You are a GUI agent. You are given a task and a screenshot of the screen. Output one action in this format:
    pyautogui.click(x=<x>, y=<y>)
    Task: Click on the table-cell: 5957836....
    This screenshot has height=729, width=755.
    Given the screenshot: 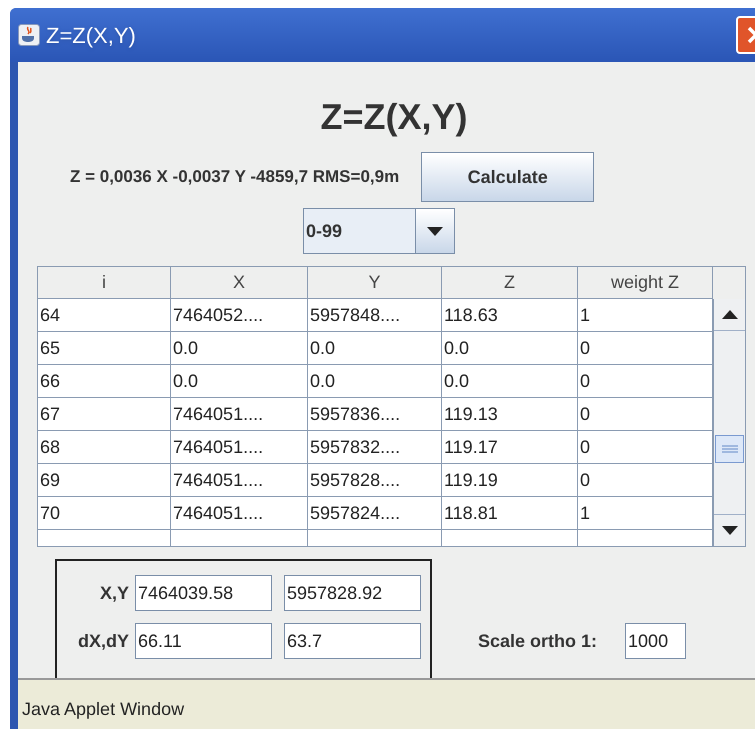 What is the action you would take?
    pyautogui.click(x=375, y=414)
    